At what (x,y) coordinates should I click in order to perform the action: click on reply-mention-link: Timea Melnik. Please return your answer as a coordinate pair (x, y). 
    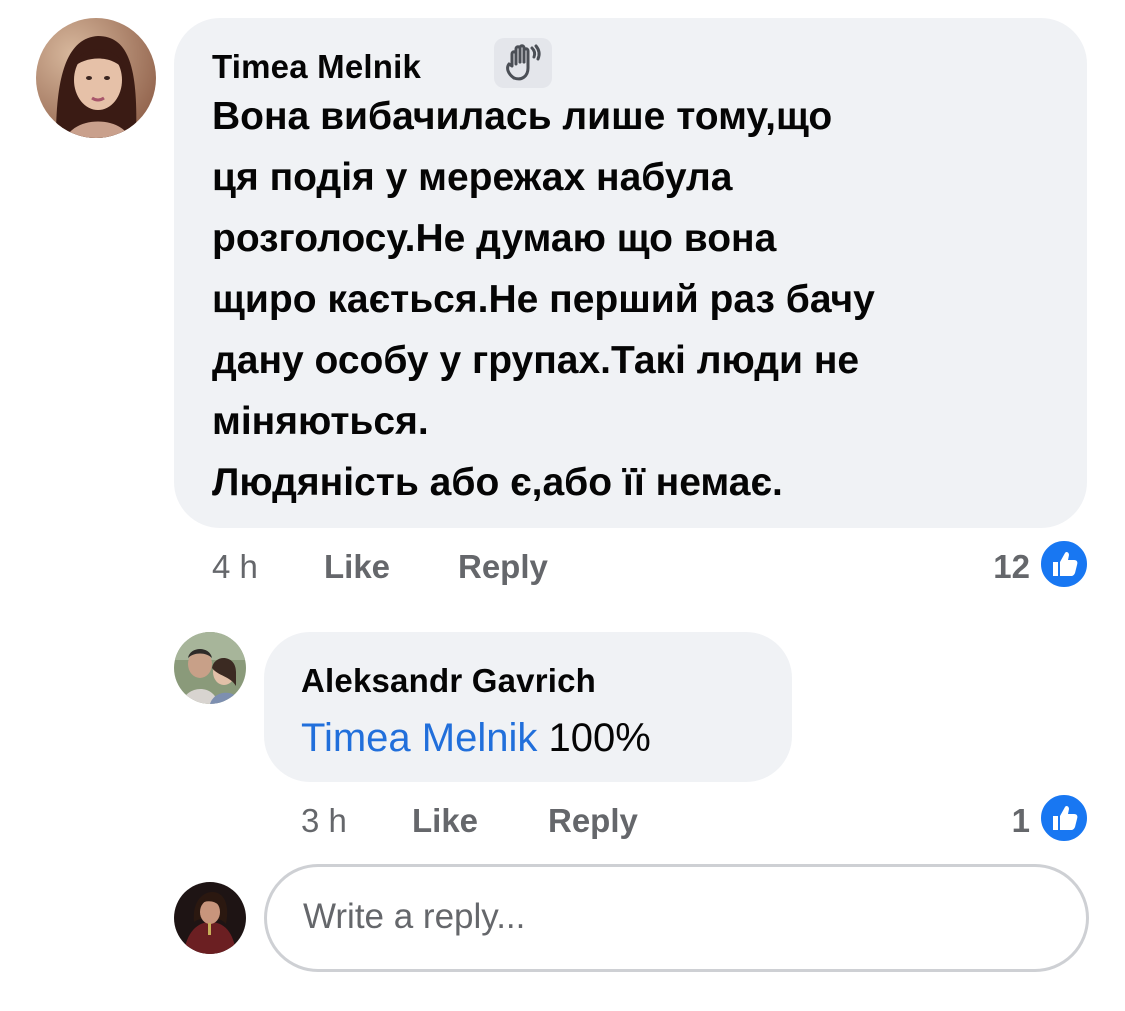
    Looking at the image, I should click on (419, 738).